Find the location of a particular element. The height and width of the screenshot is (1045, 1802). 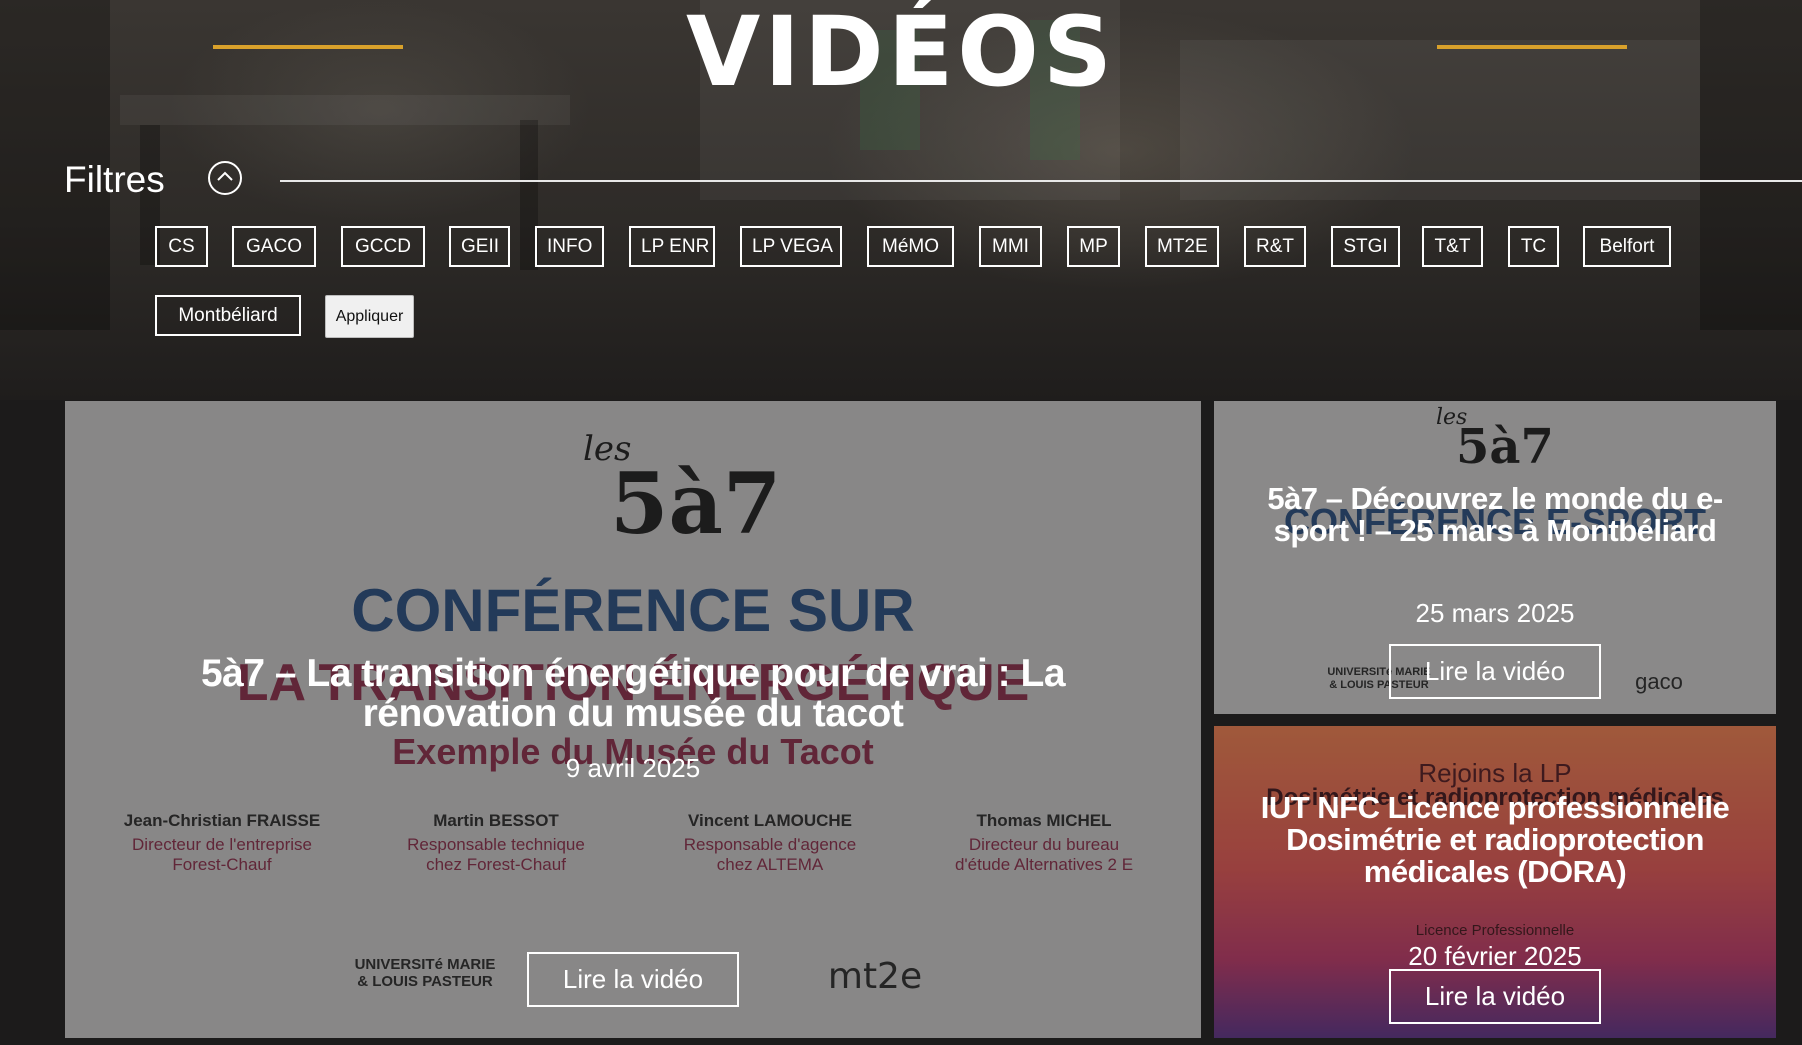

filter-chip-tt: T&T is located at coordinates (1452, 246).